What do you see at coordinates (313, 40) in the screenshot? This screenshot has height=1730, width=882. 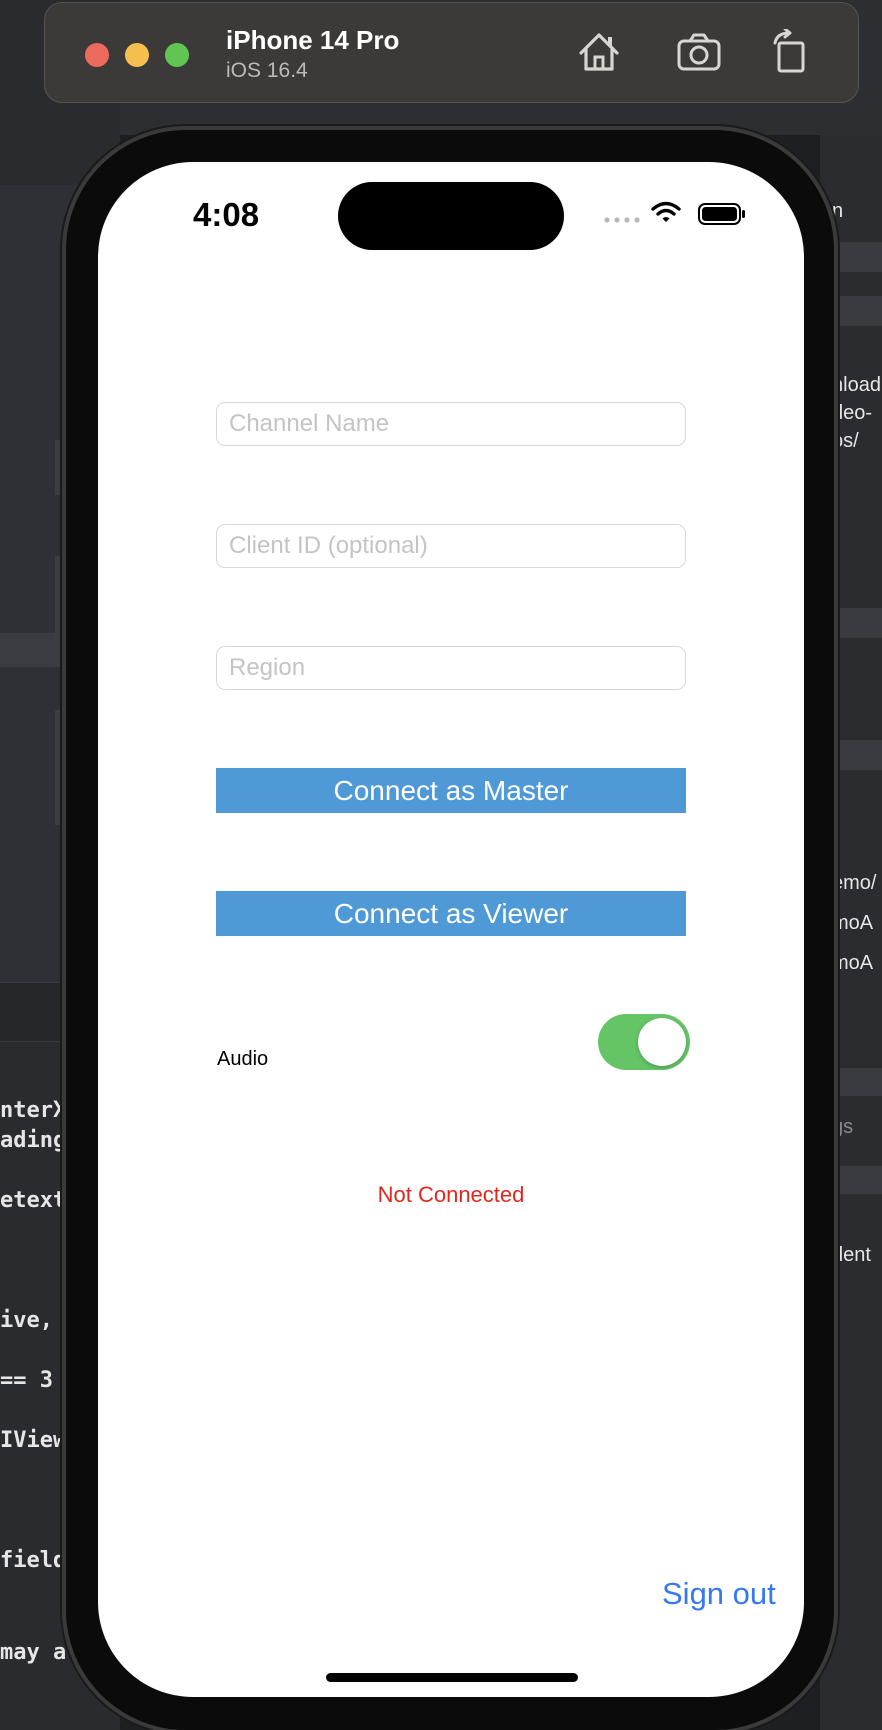 I see `device-name: iPhone 14 Pro` at bounding box center [313, 40].